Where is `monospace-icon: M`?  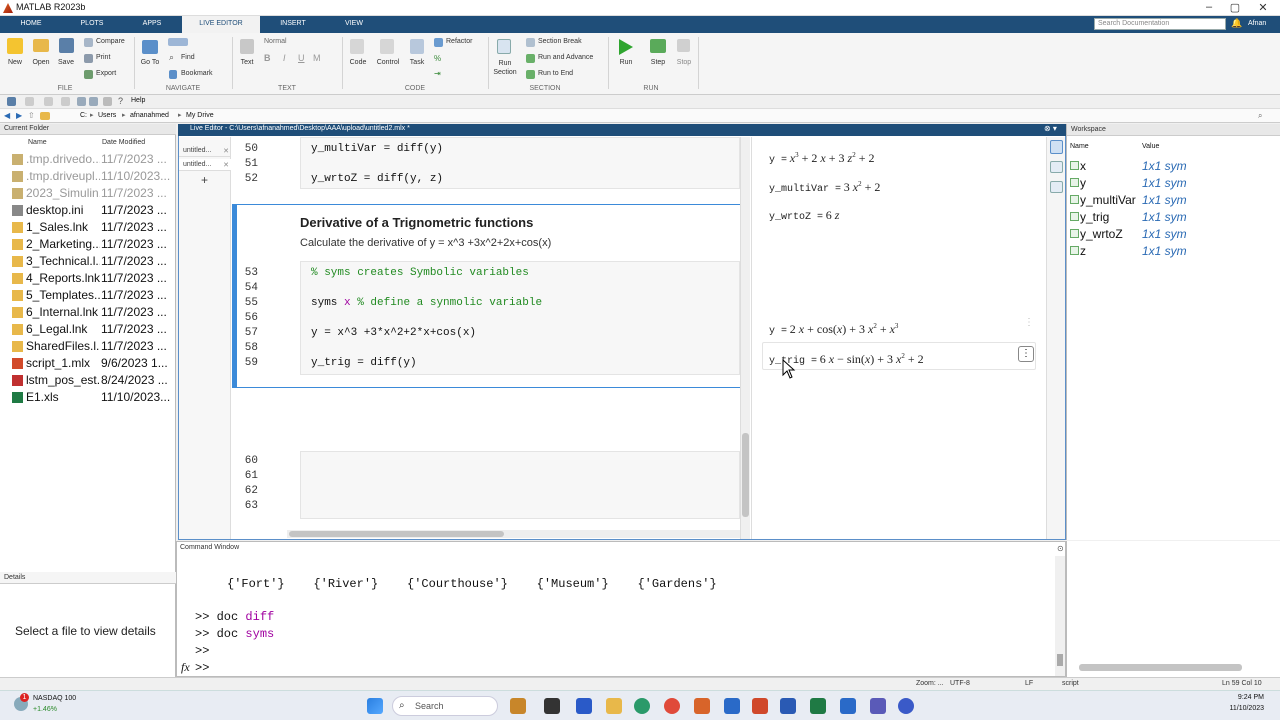
monospace-icon: M is located at coordinates (317, 58).